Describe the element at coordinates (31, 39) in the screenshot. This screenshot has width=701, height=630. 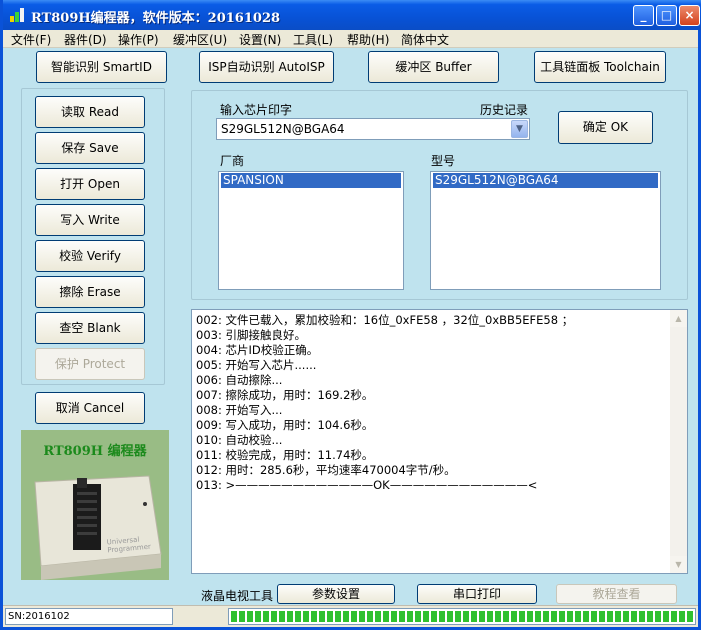
I see `menu-file: 文件(F)` at that location.